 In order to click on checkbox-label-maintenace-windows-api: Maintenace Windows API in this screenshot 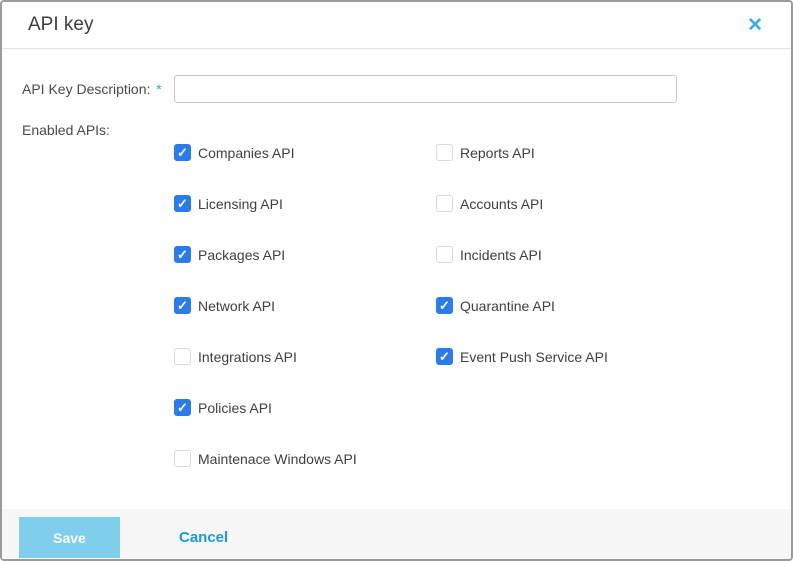, I will do `click(277, 459)`.